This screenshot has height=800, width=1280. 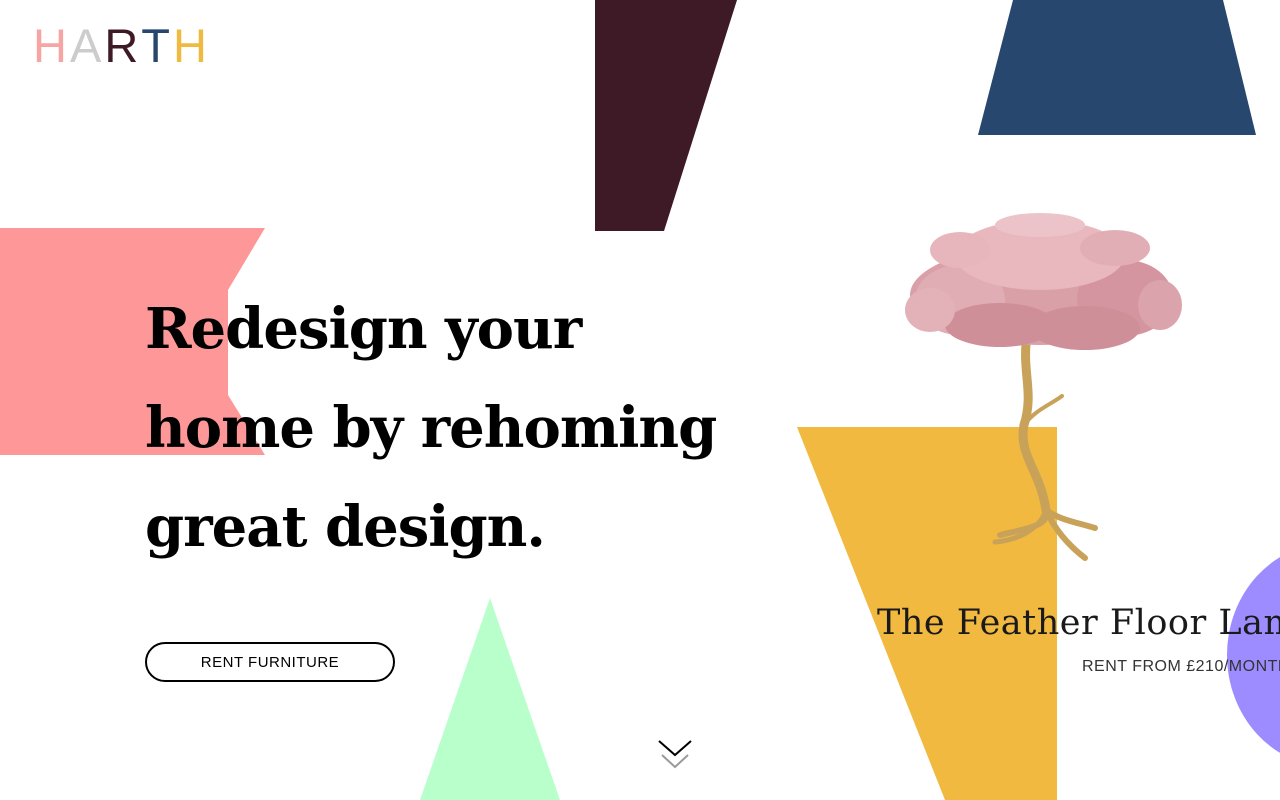 What do you see at coordinates (675, 755) in the screenshot?
I see `chevron-down-icon` at bounding box center [675, 755].